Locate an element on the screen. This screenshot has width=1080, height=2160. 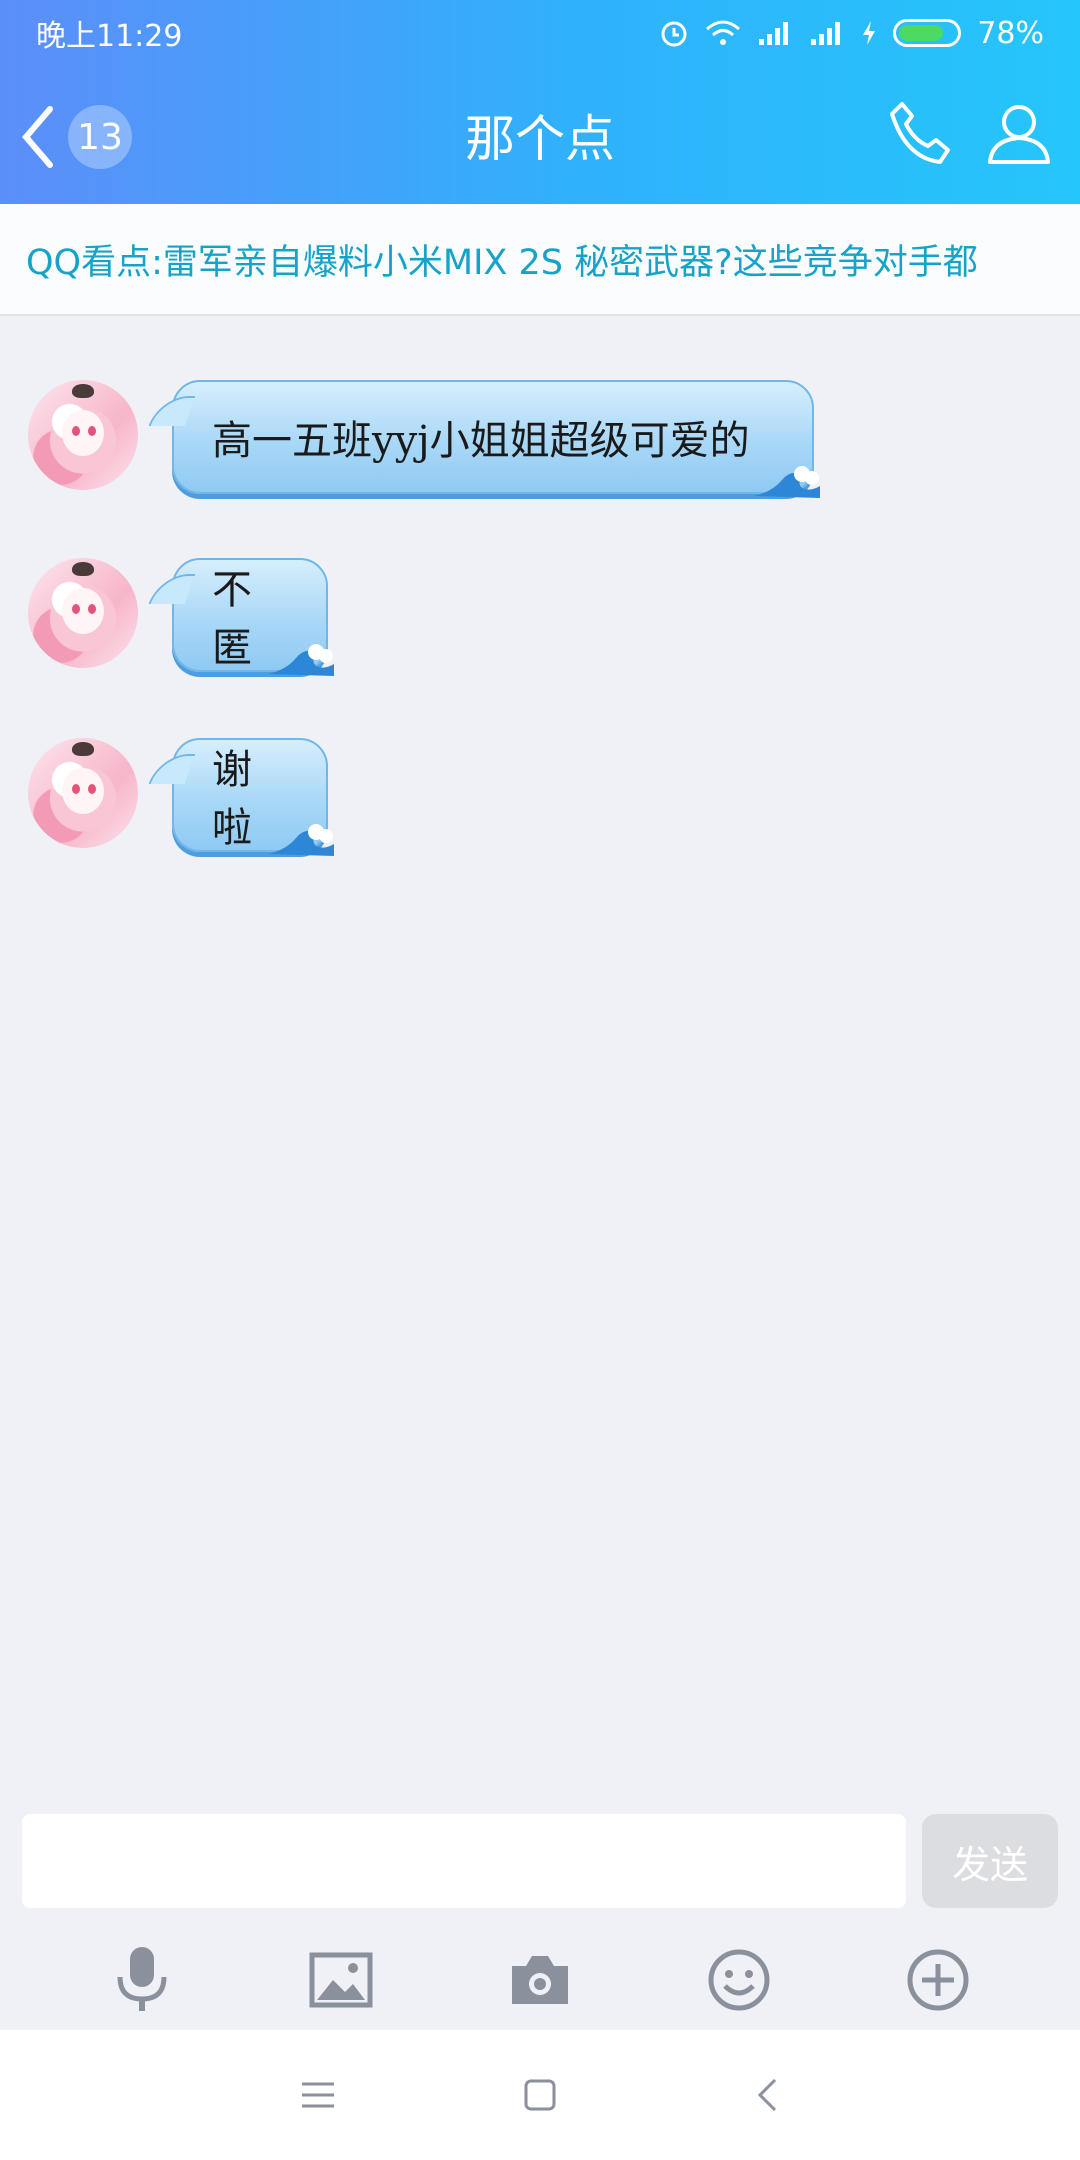
phone-icon is located at coordinates (920, 133).